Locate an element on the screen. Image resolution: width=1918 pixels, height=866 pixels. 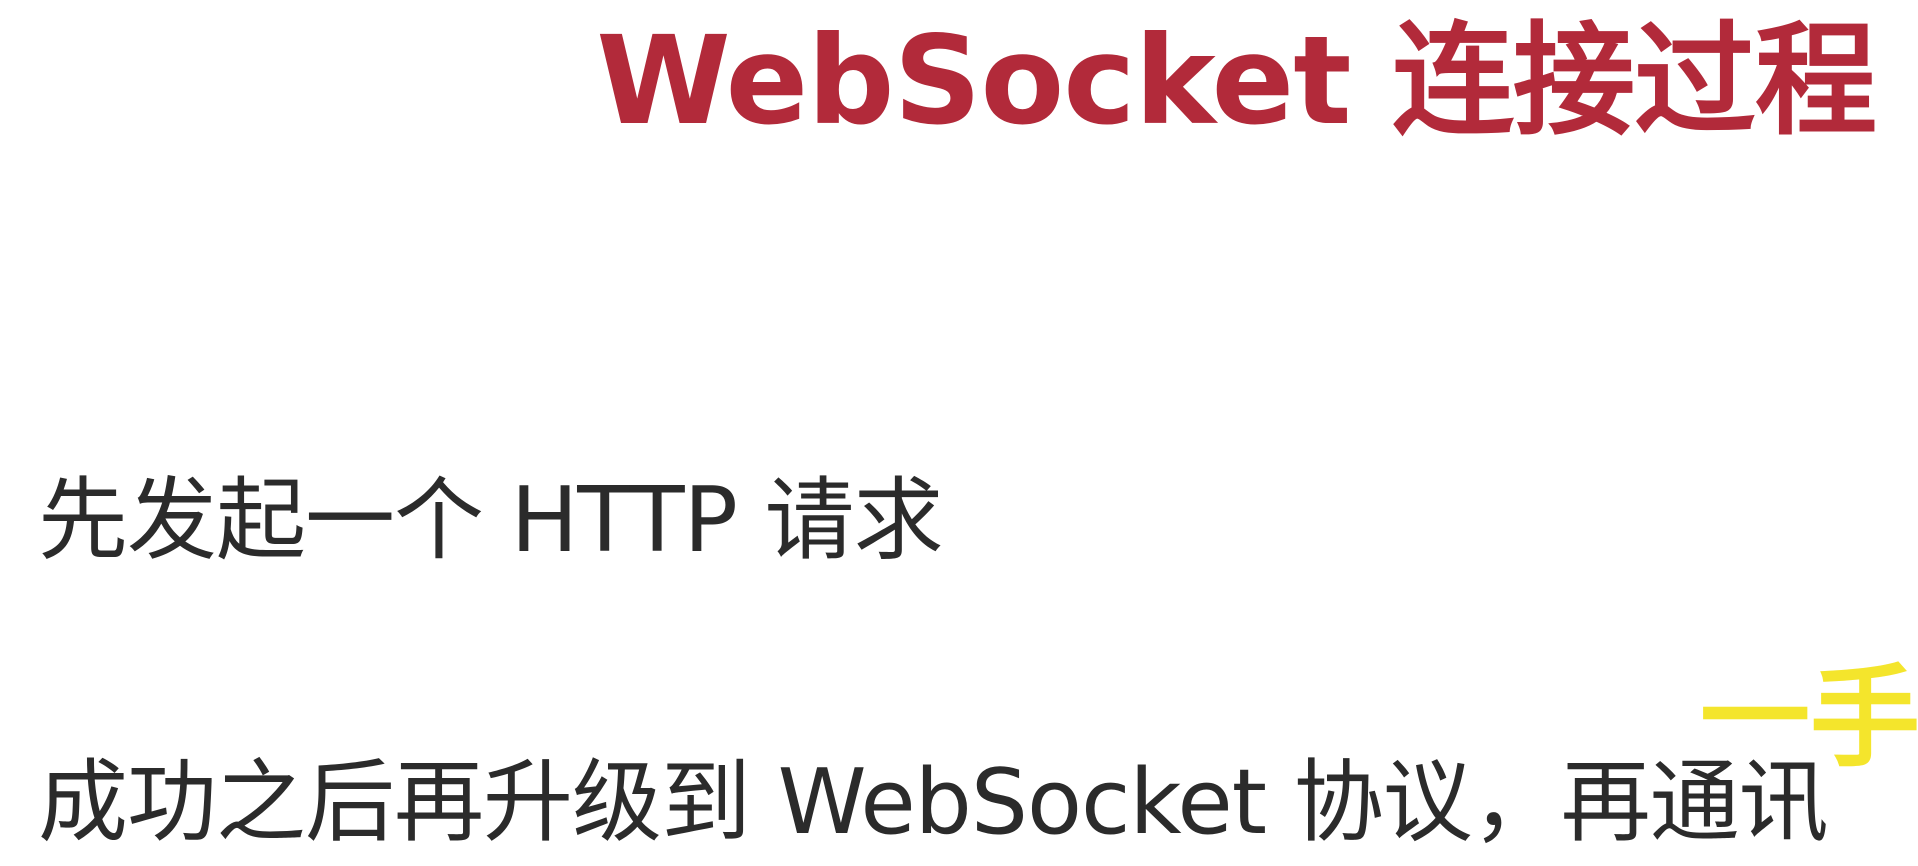
bullet-upgrade-websocket: 成功之后再升级到 WebSocket 协议，再通讯 is located at coordinates (933, 802).